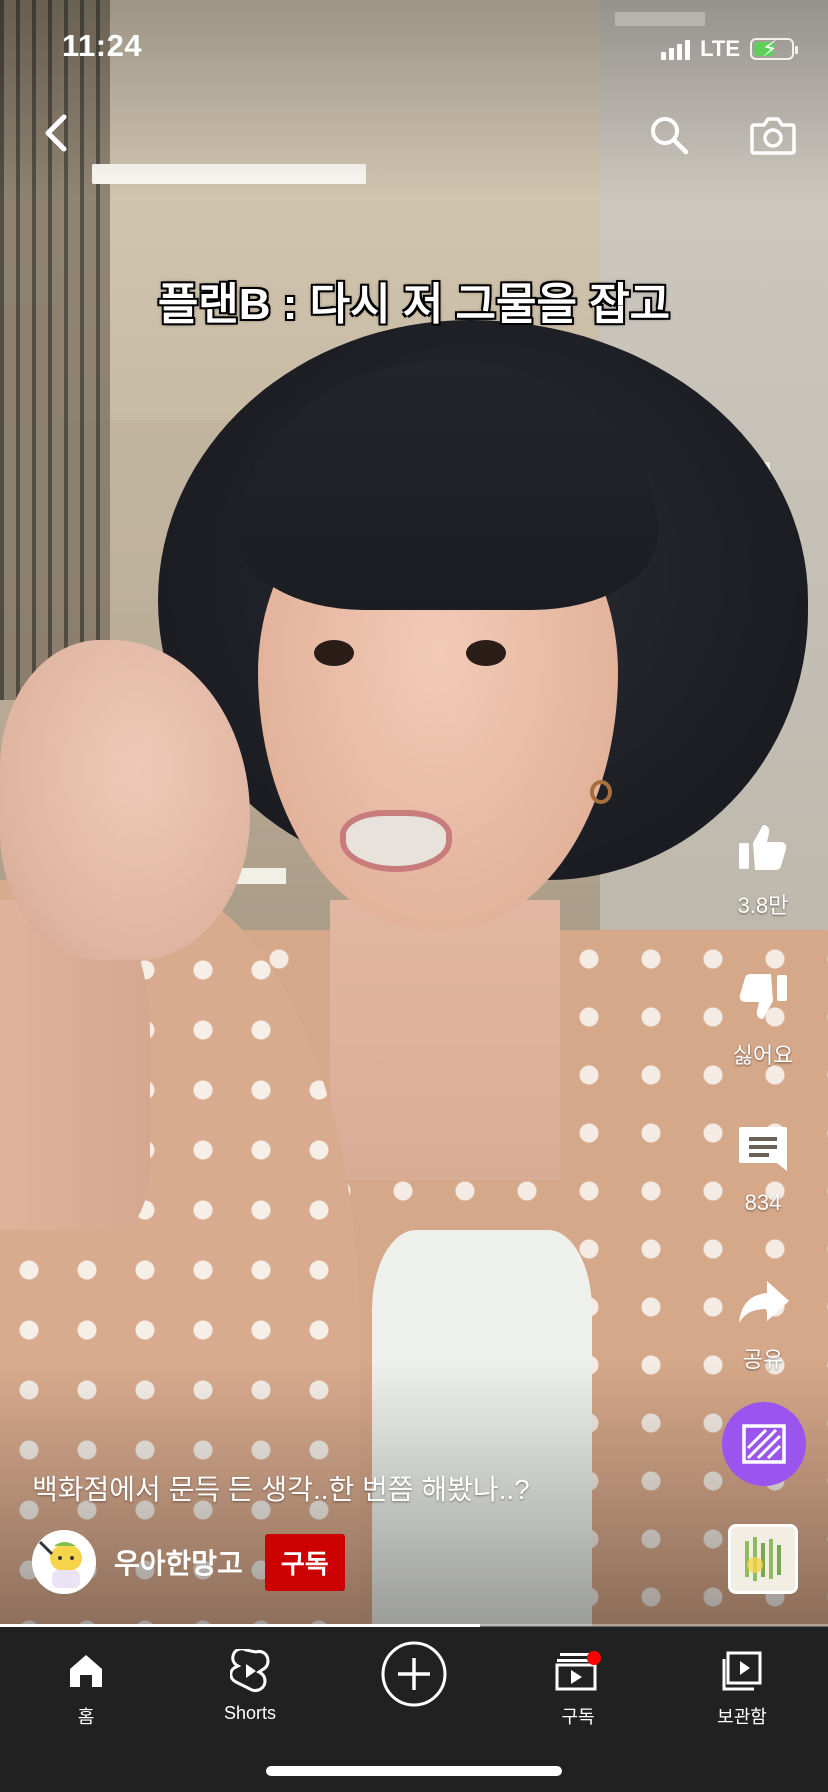 The image size is (828, 1792). Describe the element at coordinates (676, 49) in the screenshot. I see `signal-icon` at that location.